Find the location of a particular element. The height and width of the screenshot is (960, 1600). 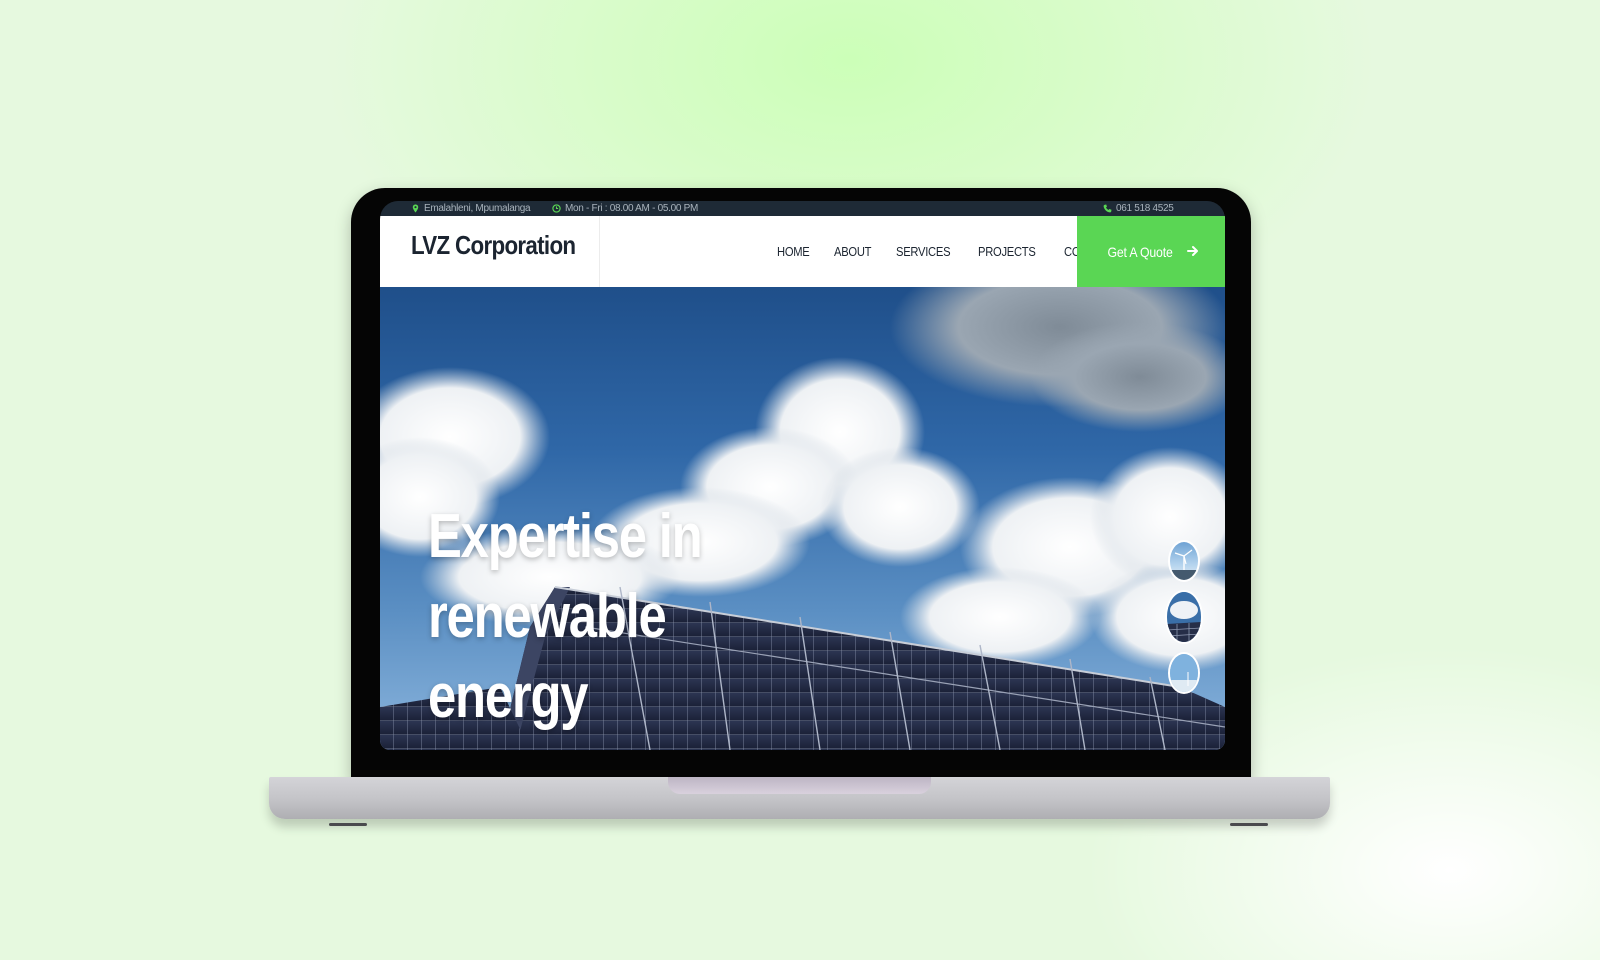

nav-item-about: ABOUT is located at coordinates (852, 251).